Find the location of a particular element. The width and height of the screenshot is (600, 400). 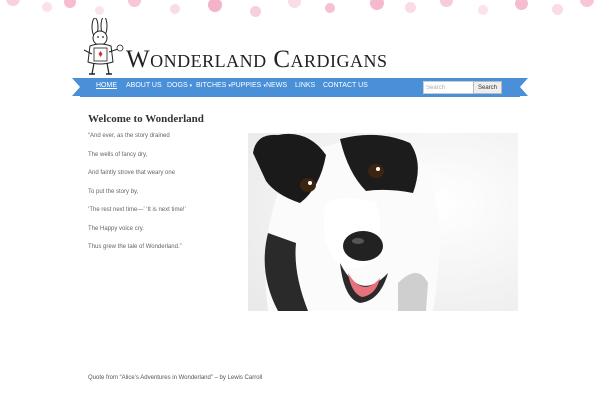

page-title: Welcome to Wonderland is located at coordinates (146, 119).